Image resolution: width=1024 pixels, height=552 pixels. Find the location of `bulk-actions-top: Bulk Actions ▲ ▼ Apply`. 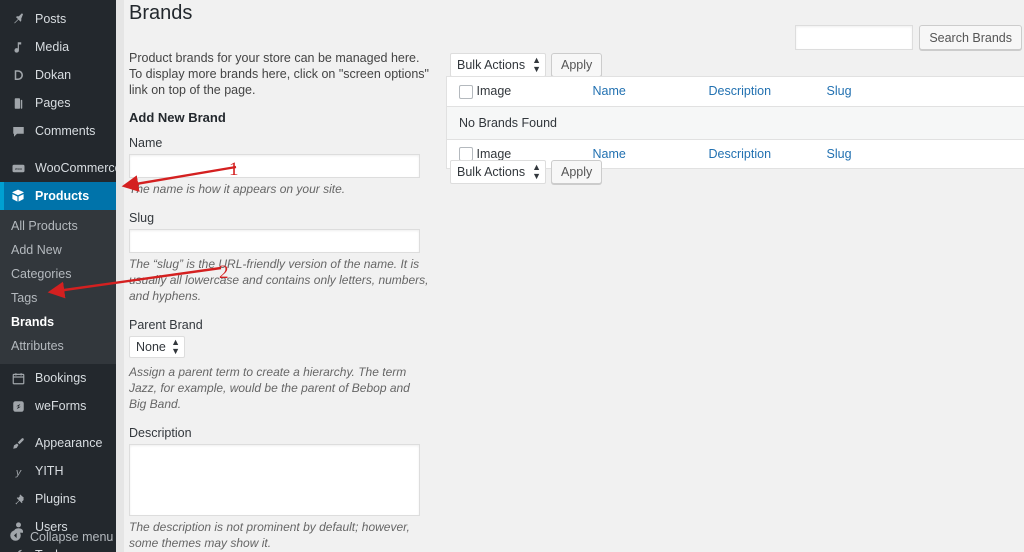

bulk-actions-top: Bulk Actions ▲ ▼ Apply is located at coordinates (526, 65).